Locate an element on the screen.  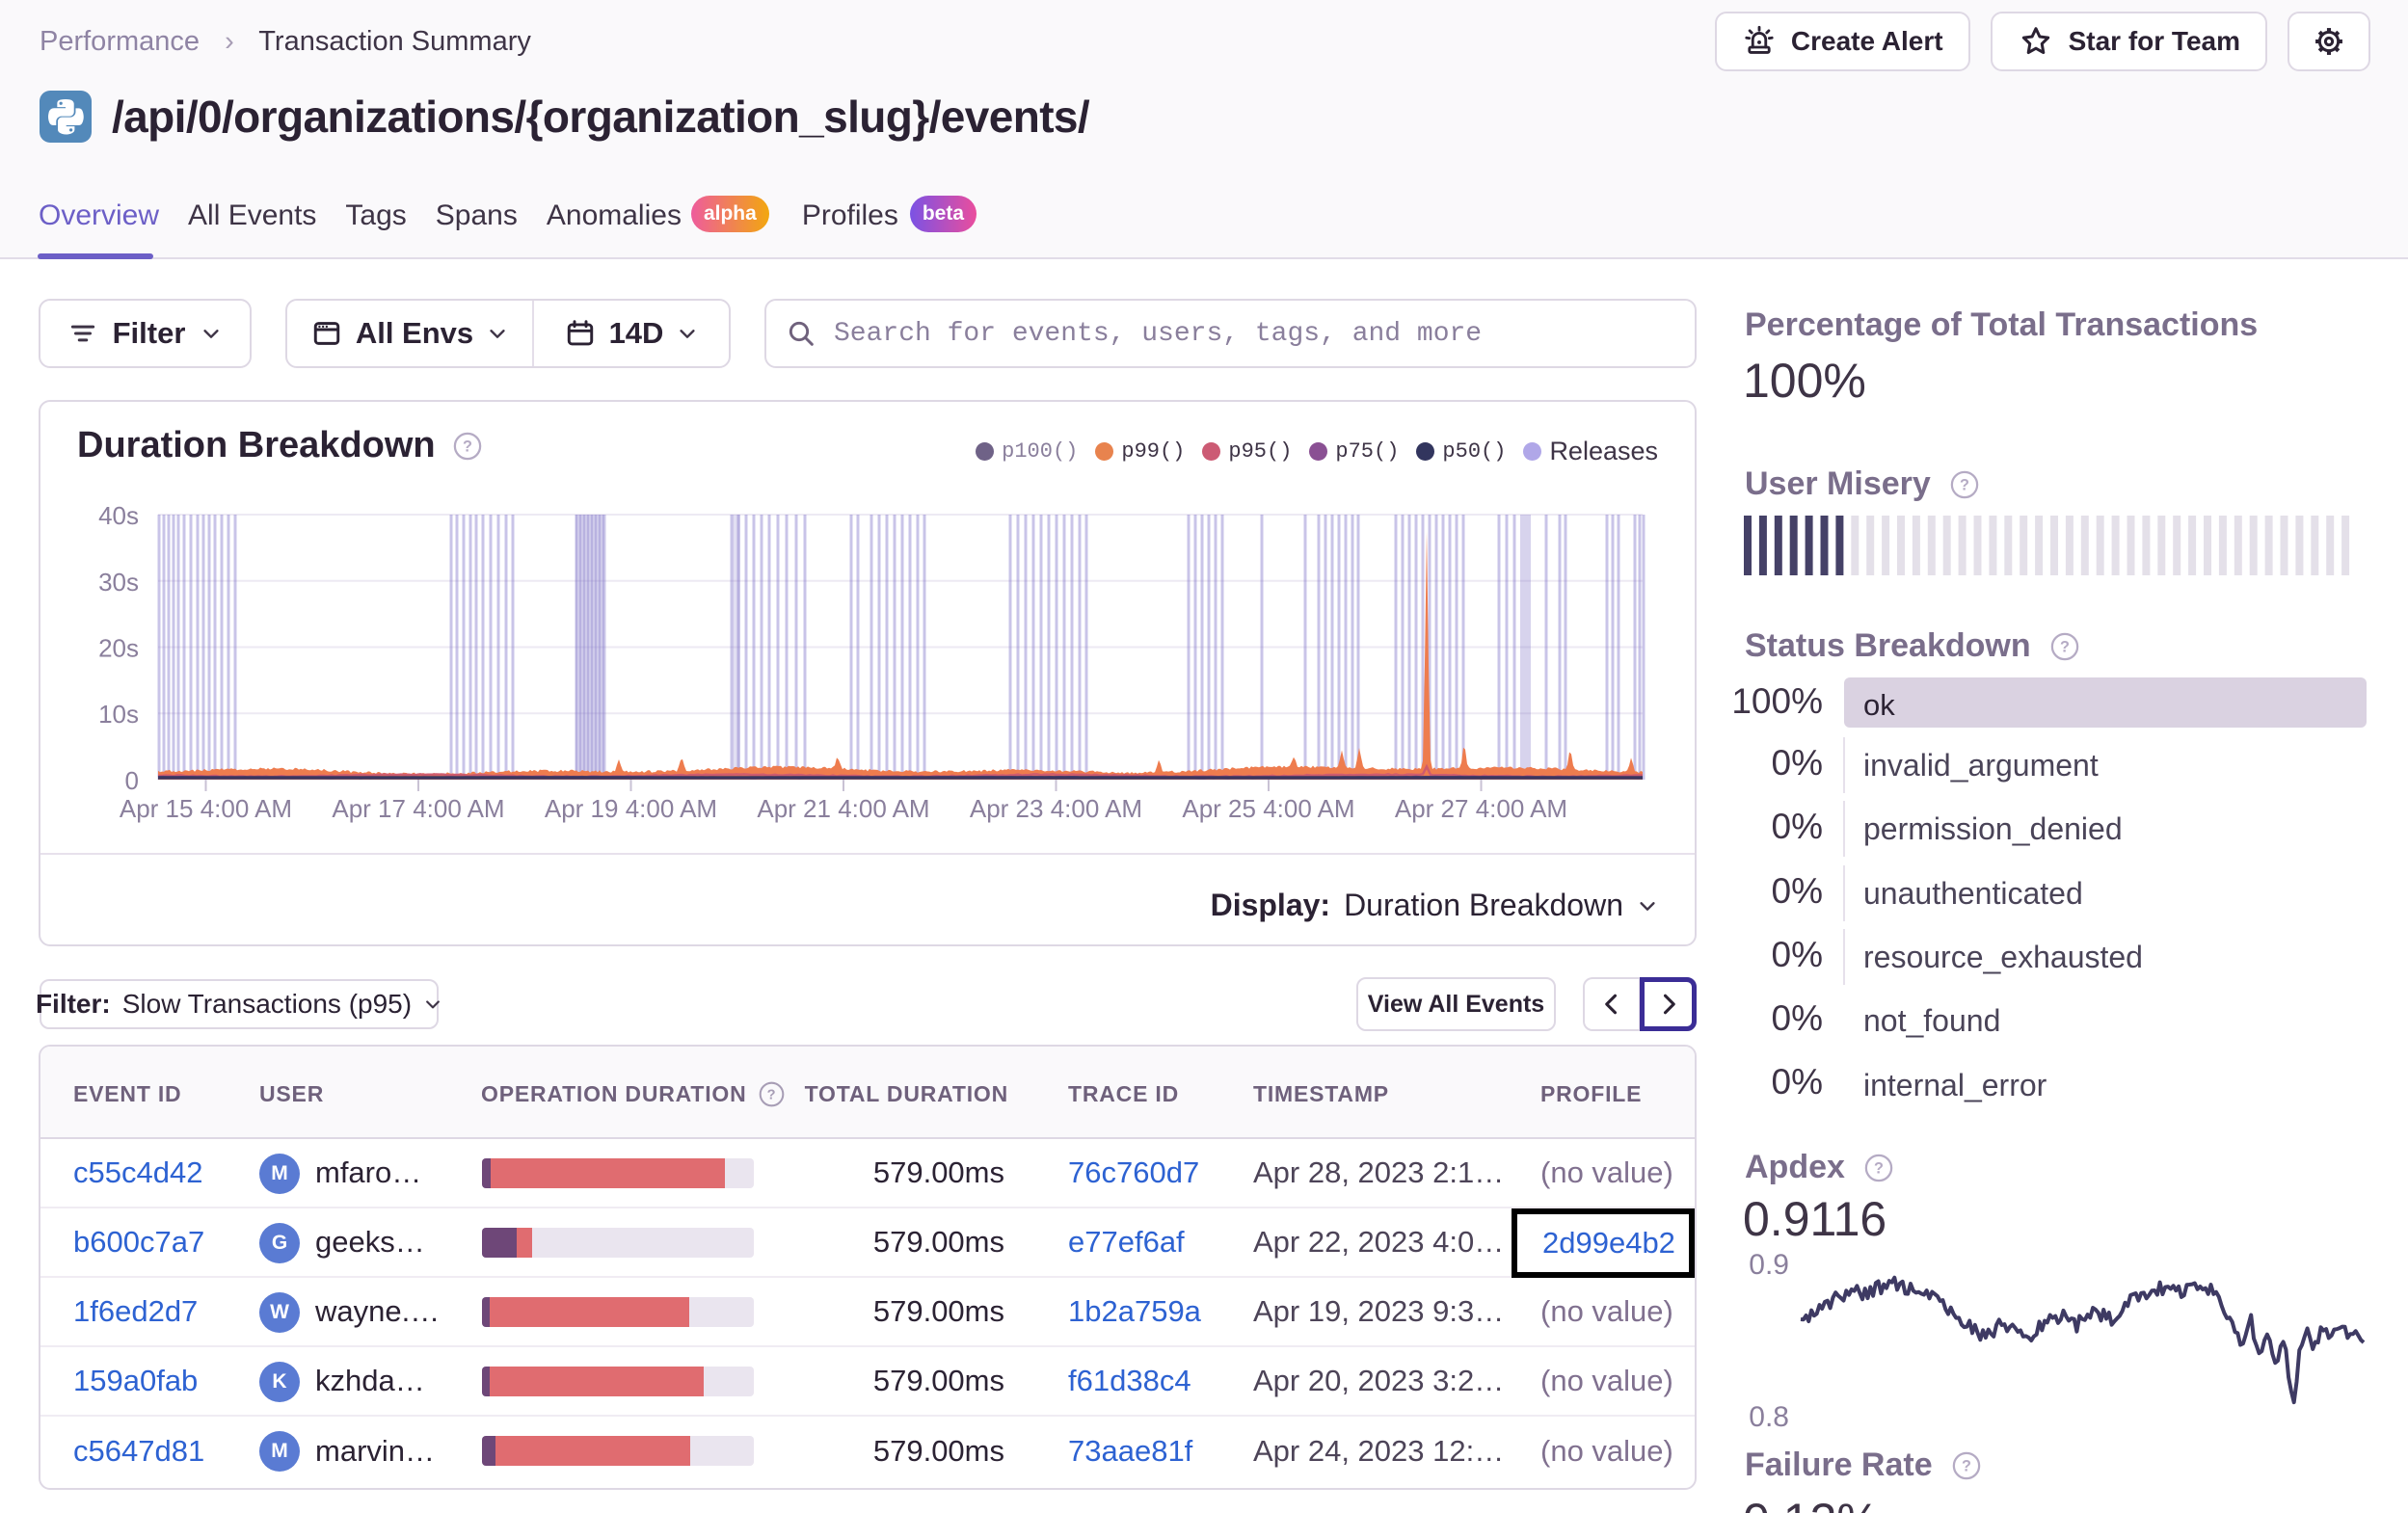
svg-text: 20s is located at coordinates (118, 648).